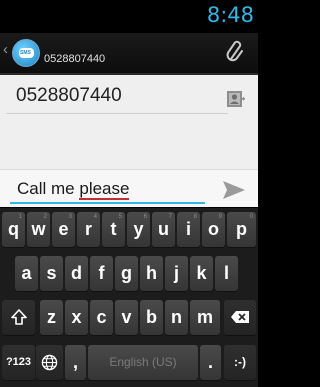 This screenshot has height=387, width=320. What do you see at coordinates (176, 317) in the screenshot?
I see `key-n: n` at bounding box center [176, 317].